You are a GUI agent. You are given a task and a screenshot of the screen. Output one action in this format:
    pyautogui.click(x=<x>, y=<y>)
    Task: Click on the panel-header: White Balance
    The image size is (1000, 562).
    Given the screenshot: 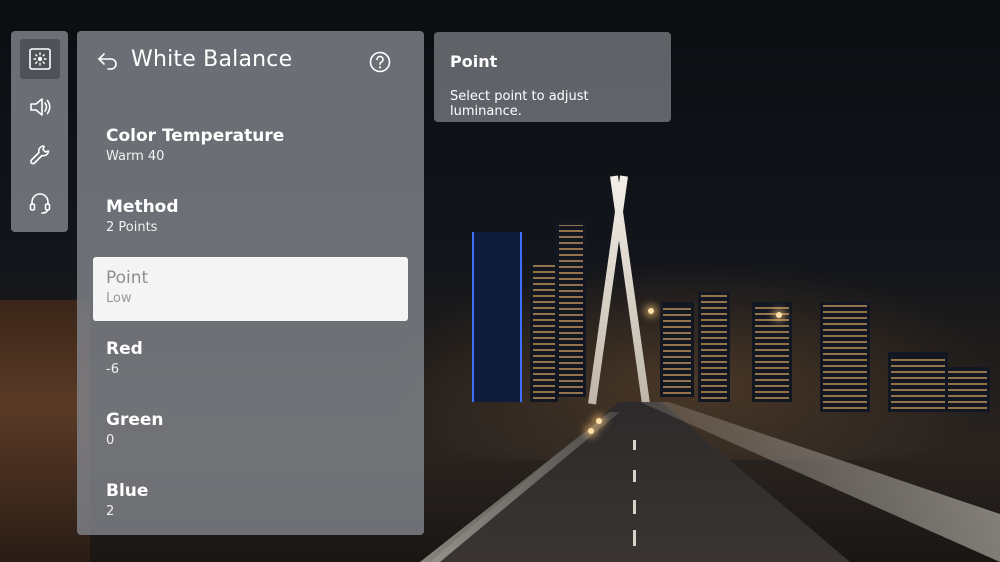 What is the action you would take?
    pyautogui.click(x=250, y=61)
    